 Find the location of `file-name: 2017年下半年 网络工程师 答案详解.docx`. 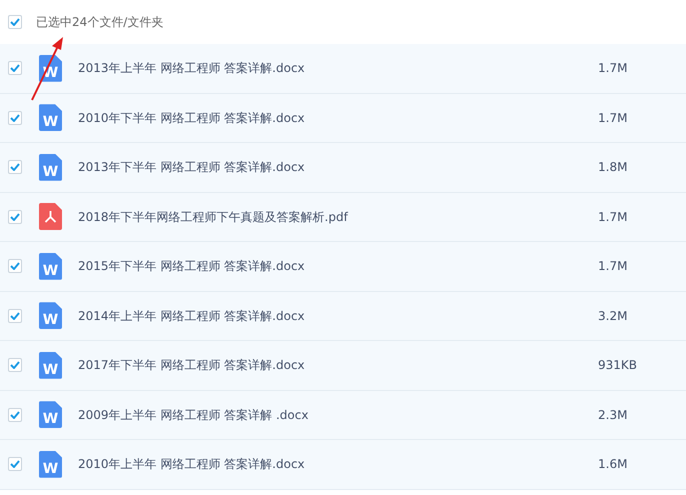

file-name: 2017年下半年 网络工程师 答案详解.docx is located at coordinates (192, 365).